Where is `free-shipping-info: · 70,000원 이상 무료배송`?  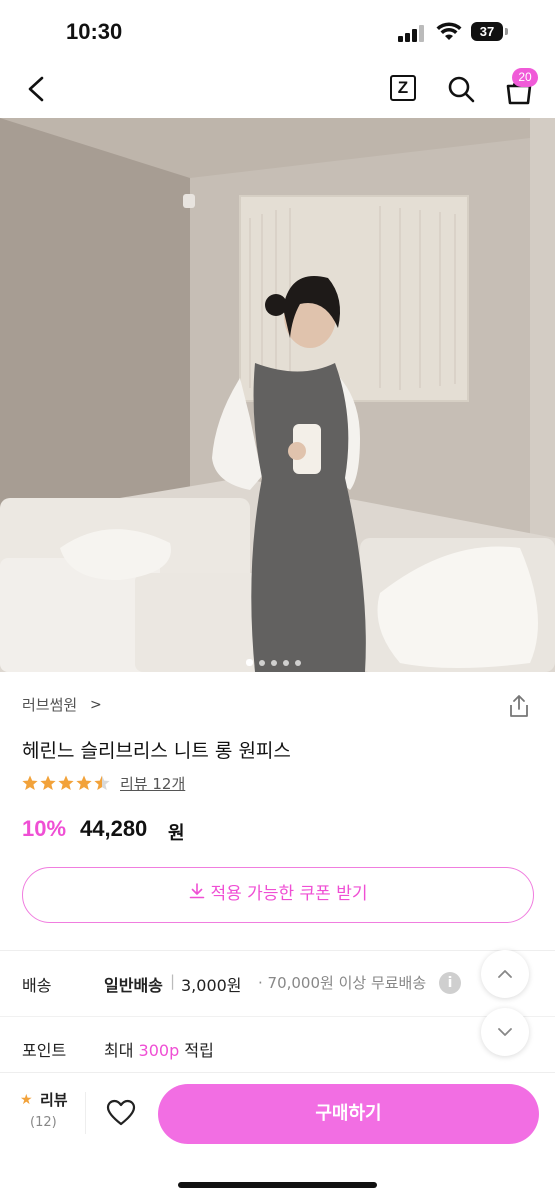
free-shipping-info: · 70,000원 이상 무료배송 is located at coordinates (342, 983).